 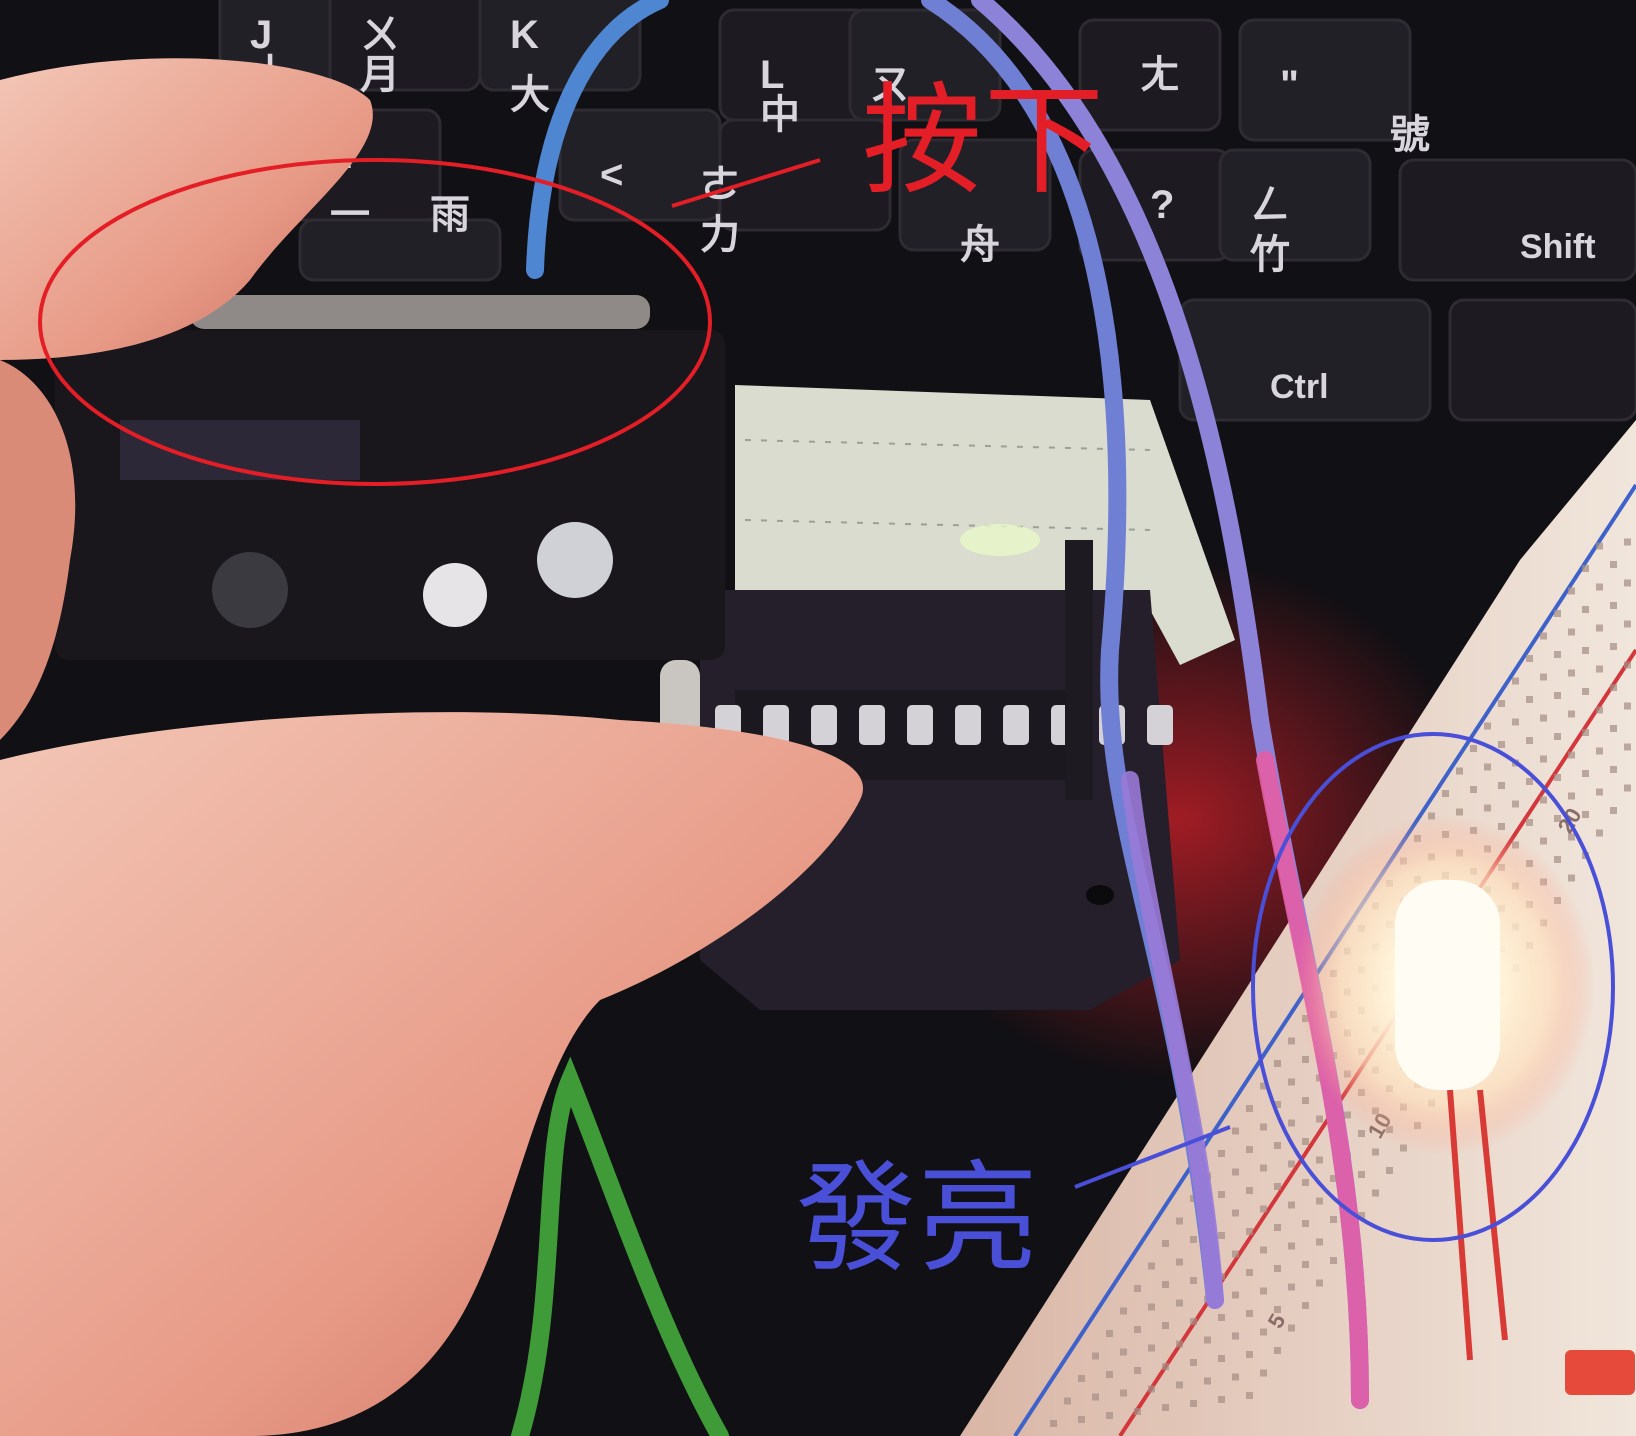 What do you see at coordinates (1600, 1372) in the screenshot?
I see `red-component` at bounding box center [1600, 1372].